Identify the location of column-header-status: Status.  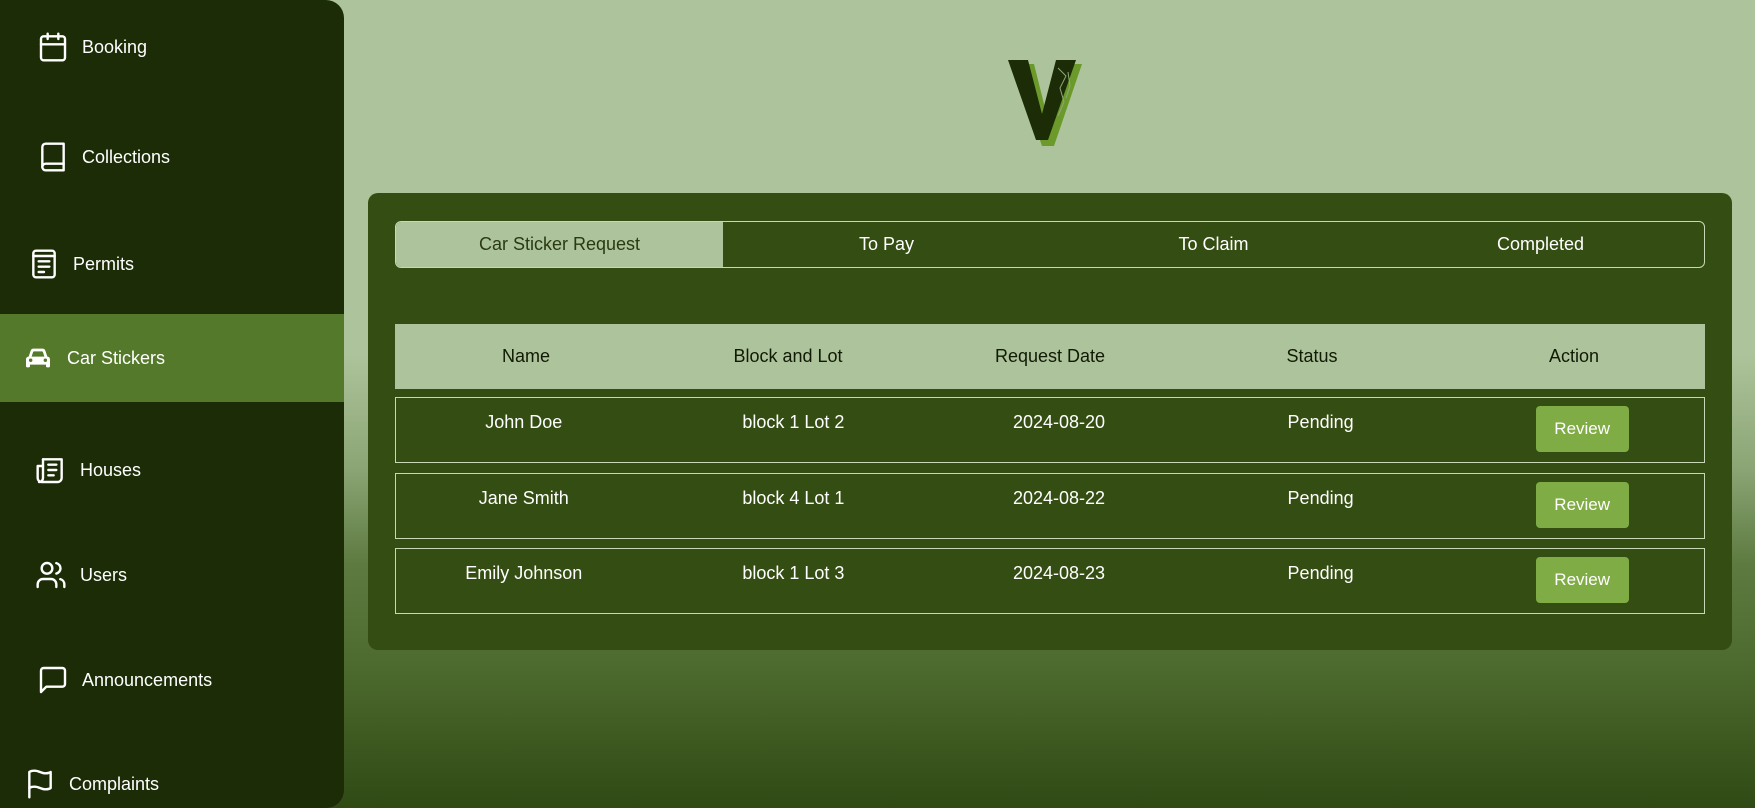
(1312, 356).